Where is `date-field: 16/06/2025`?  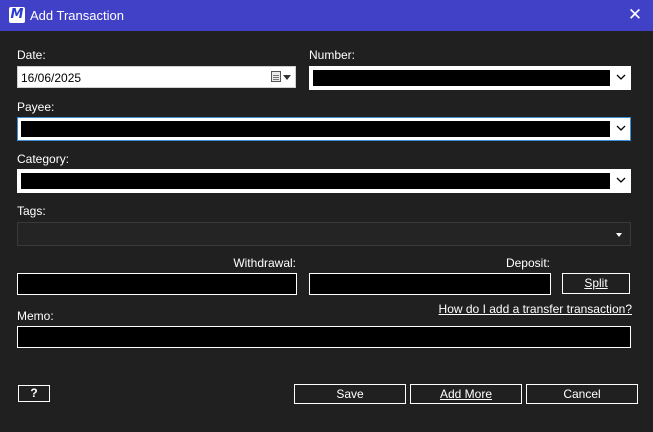 date-field: 16/06/2025 is located at coordinates (156, 77).